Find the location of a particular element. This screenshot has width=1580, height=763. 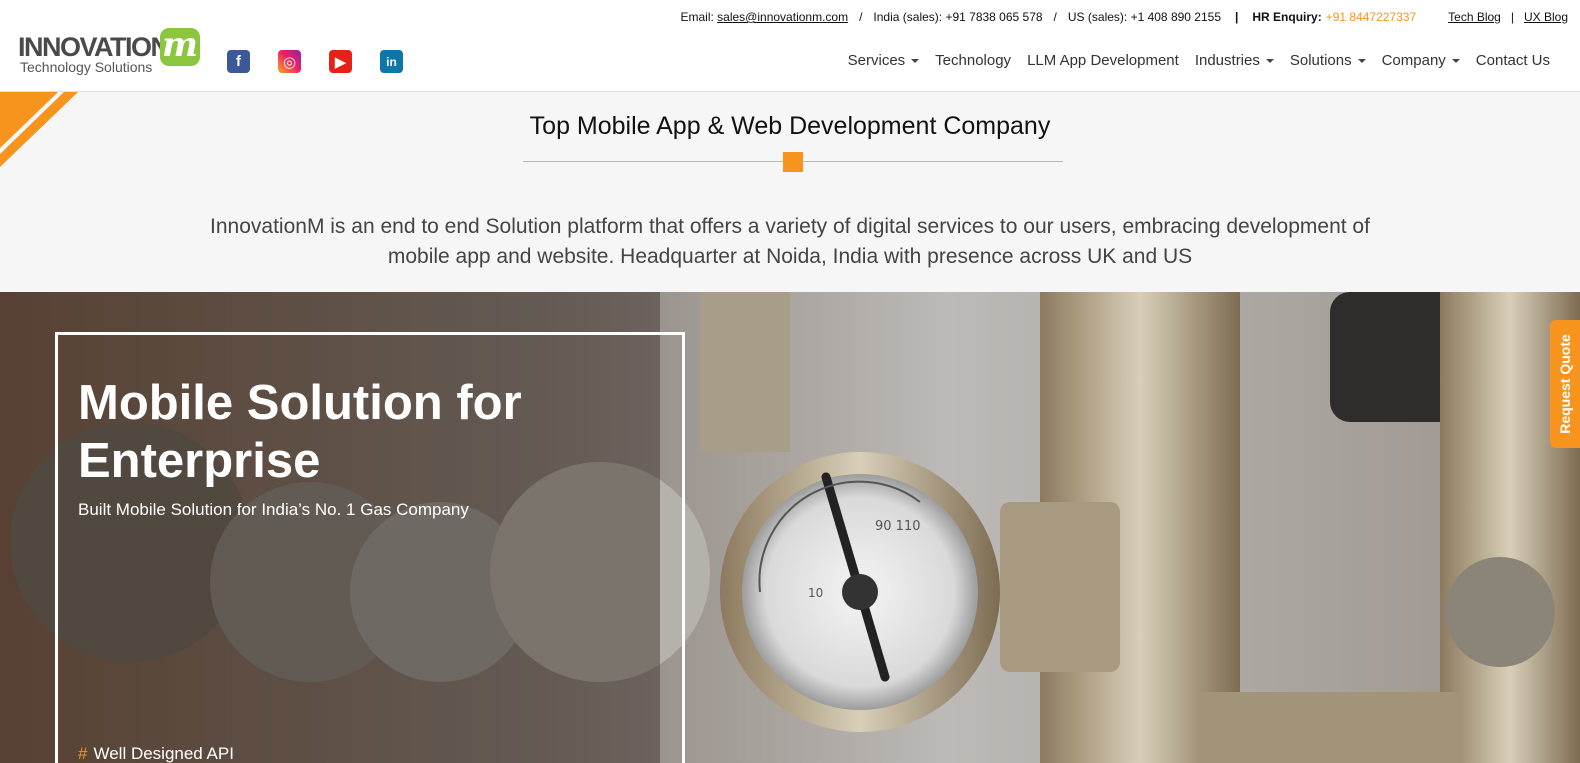

instagram-icon: ◎ is located at coordinates (289, 61).